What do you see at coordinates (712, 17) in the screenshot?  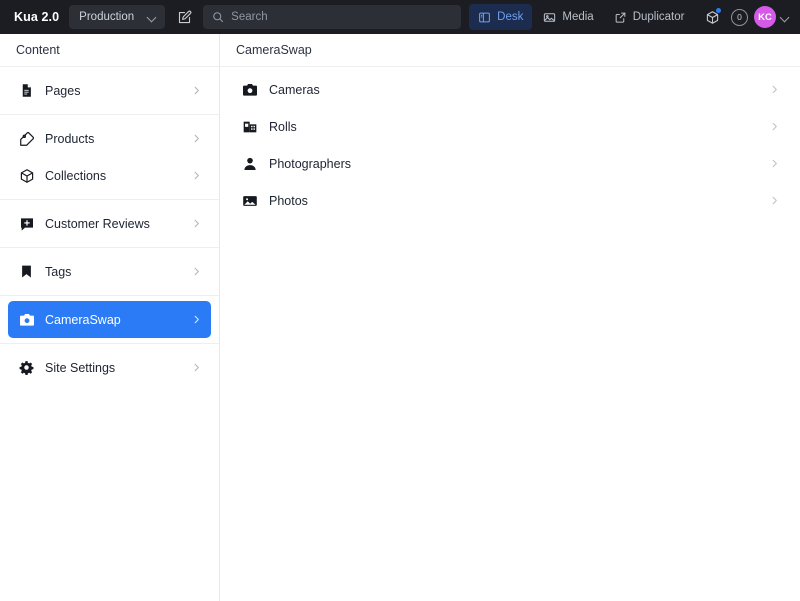 I see `package-button` at bounding box center [712, 17].